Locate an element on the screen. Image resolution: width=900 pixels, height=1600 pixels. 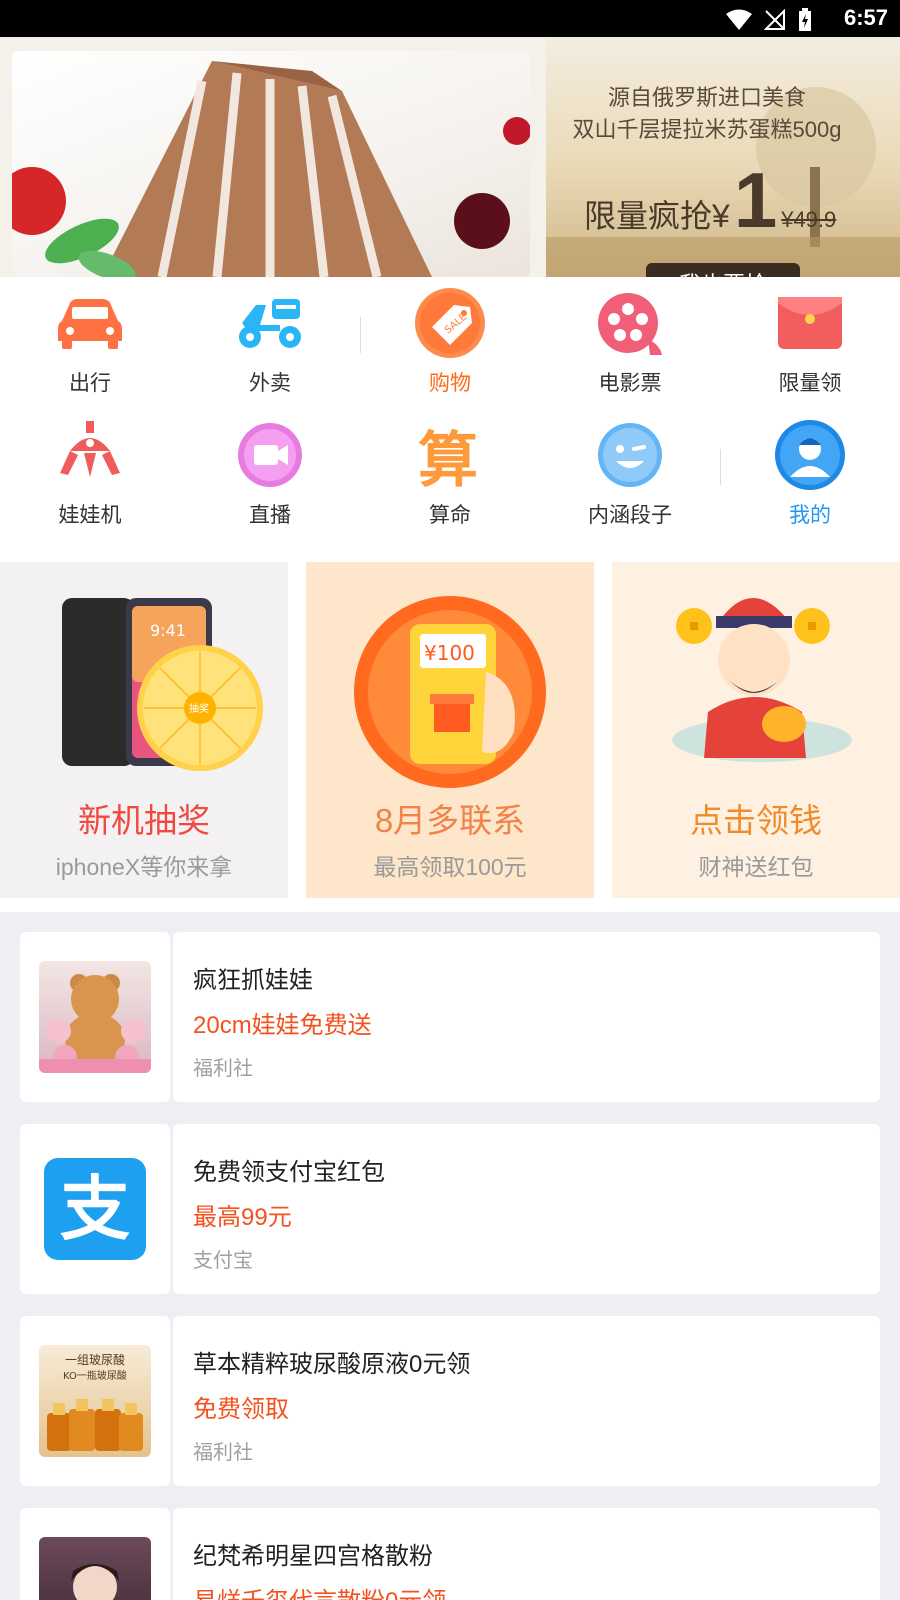
grid-label: 内涵段子 is located at coordinates (630, 515).